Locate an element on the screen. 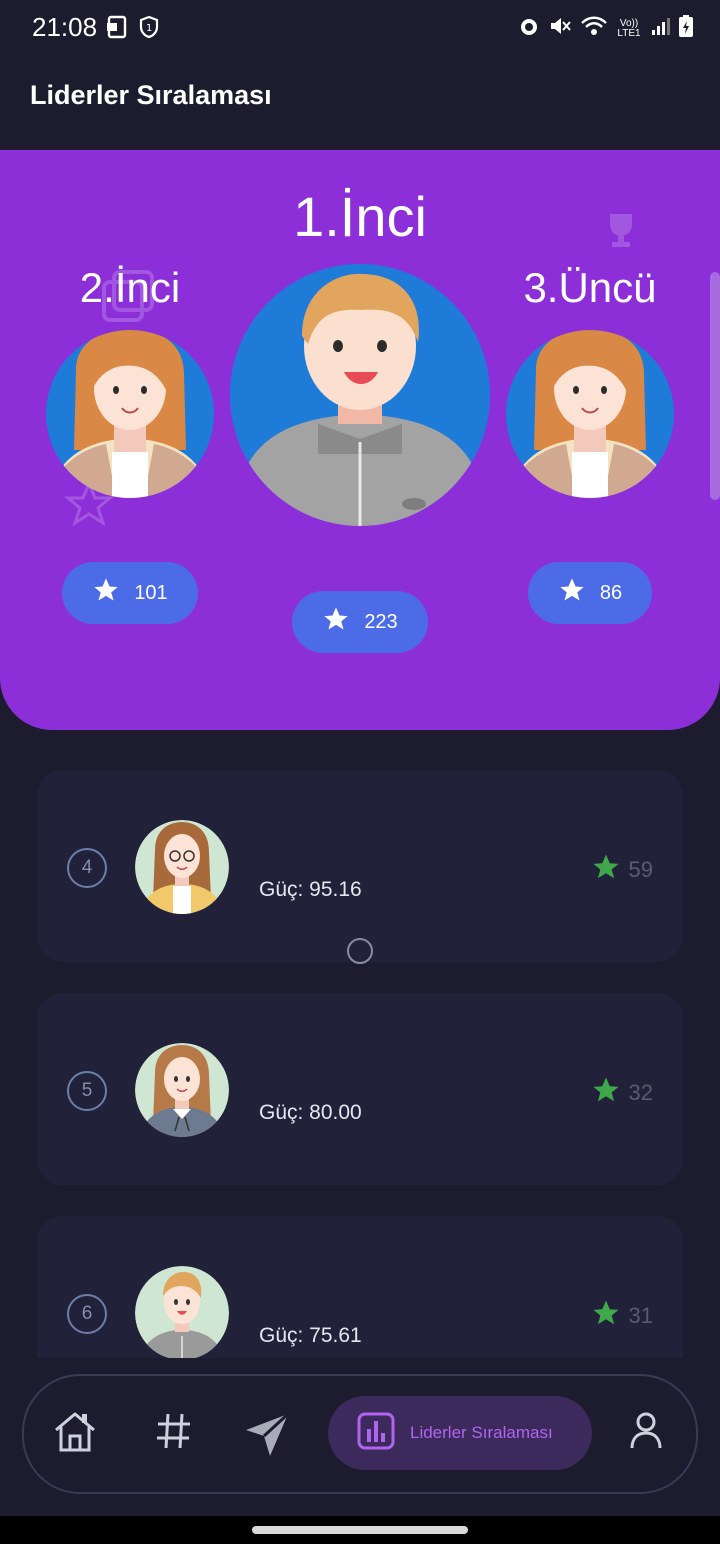  rank-number: 6 is located at coordinates (87, 1314).